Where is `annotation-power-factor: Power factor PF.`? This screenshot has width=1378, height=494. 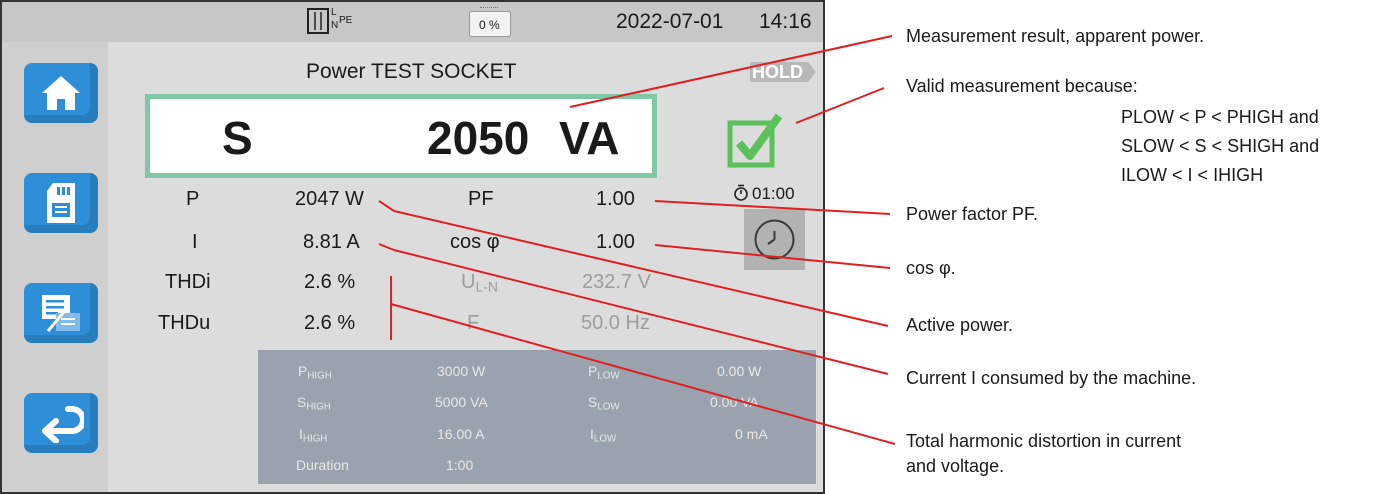
annotation-power-factor: Power factor PF. is located at coordinates (972, 214).